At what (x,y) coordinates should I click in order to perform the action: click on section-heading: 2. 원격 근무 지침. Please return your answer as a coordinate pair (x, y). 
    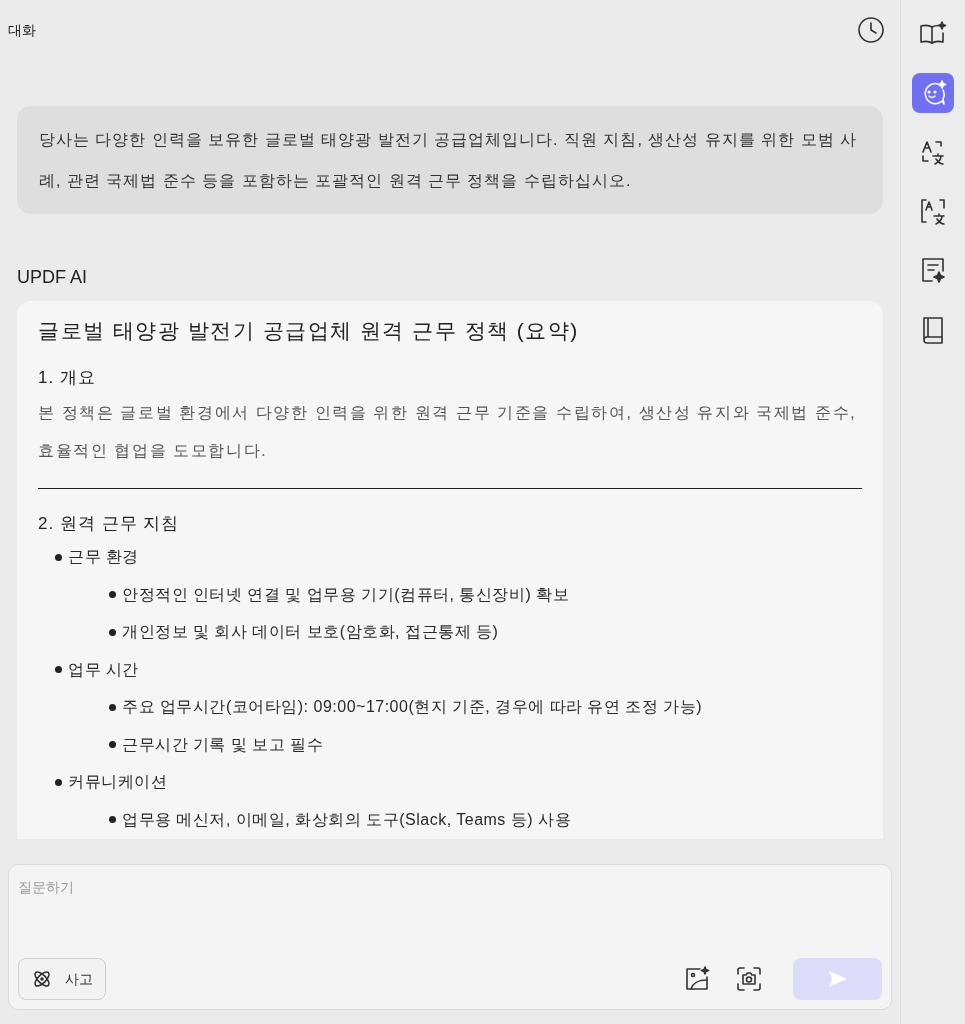
    Looking at the image, I should click on (109, 524).